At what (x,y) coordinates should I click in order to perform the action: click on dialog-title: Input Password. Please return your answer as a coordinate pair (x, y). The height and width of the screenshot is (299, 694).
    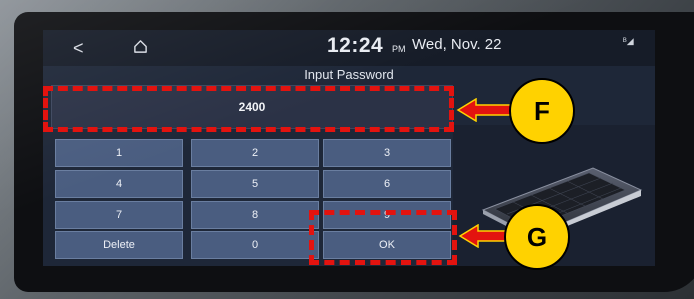
    Looking at the image, I should click on (349, 74).